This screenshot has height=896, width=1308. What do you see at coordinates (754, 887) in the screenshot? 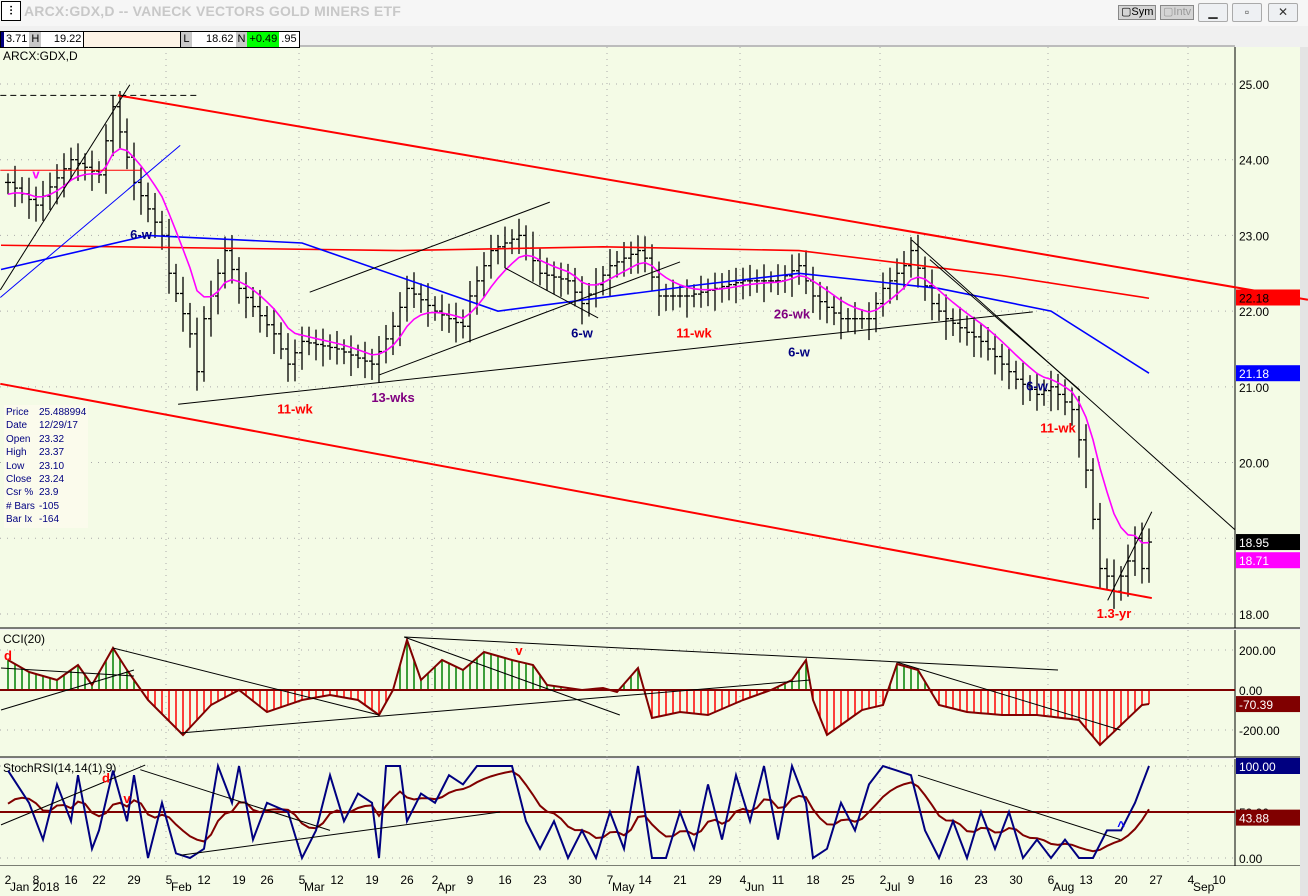
I see `x-month-label: Jun` at bounding box center [754, 887].